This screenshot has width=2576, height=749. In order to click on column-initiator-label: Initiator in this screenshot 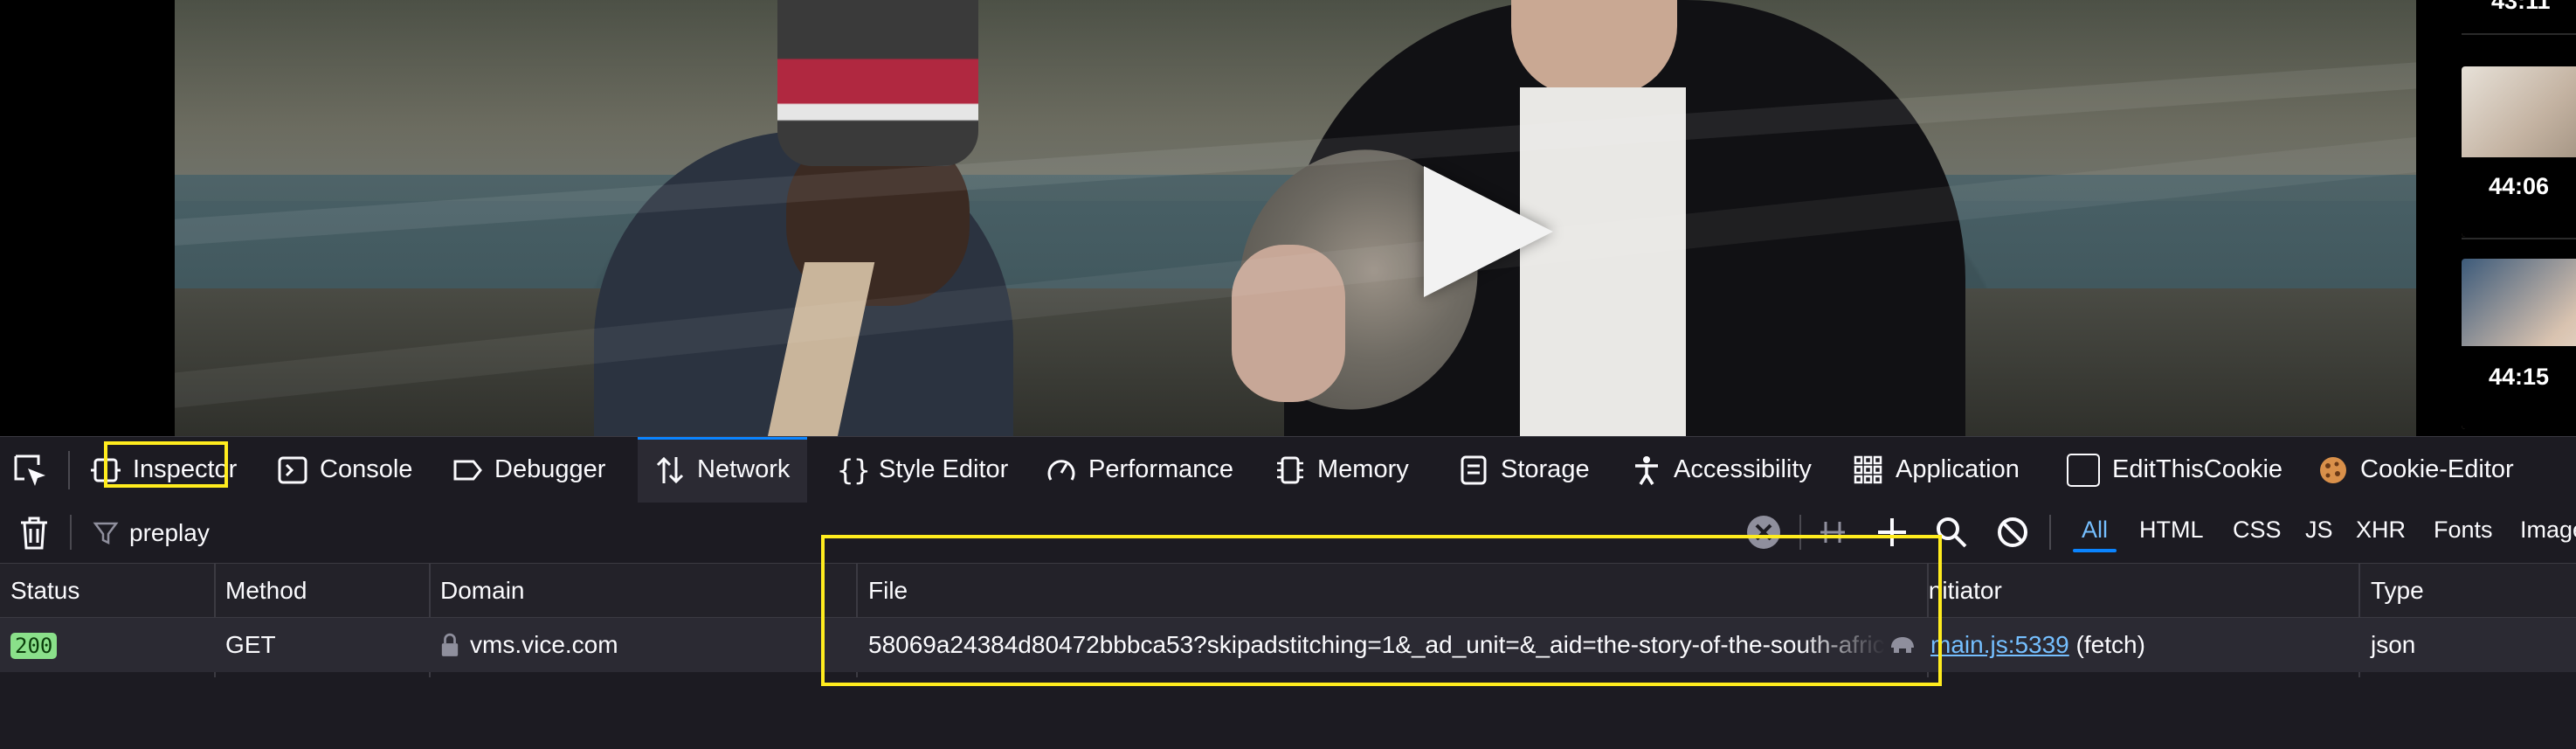, I will do `click(1965, 590)`.